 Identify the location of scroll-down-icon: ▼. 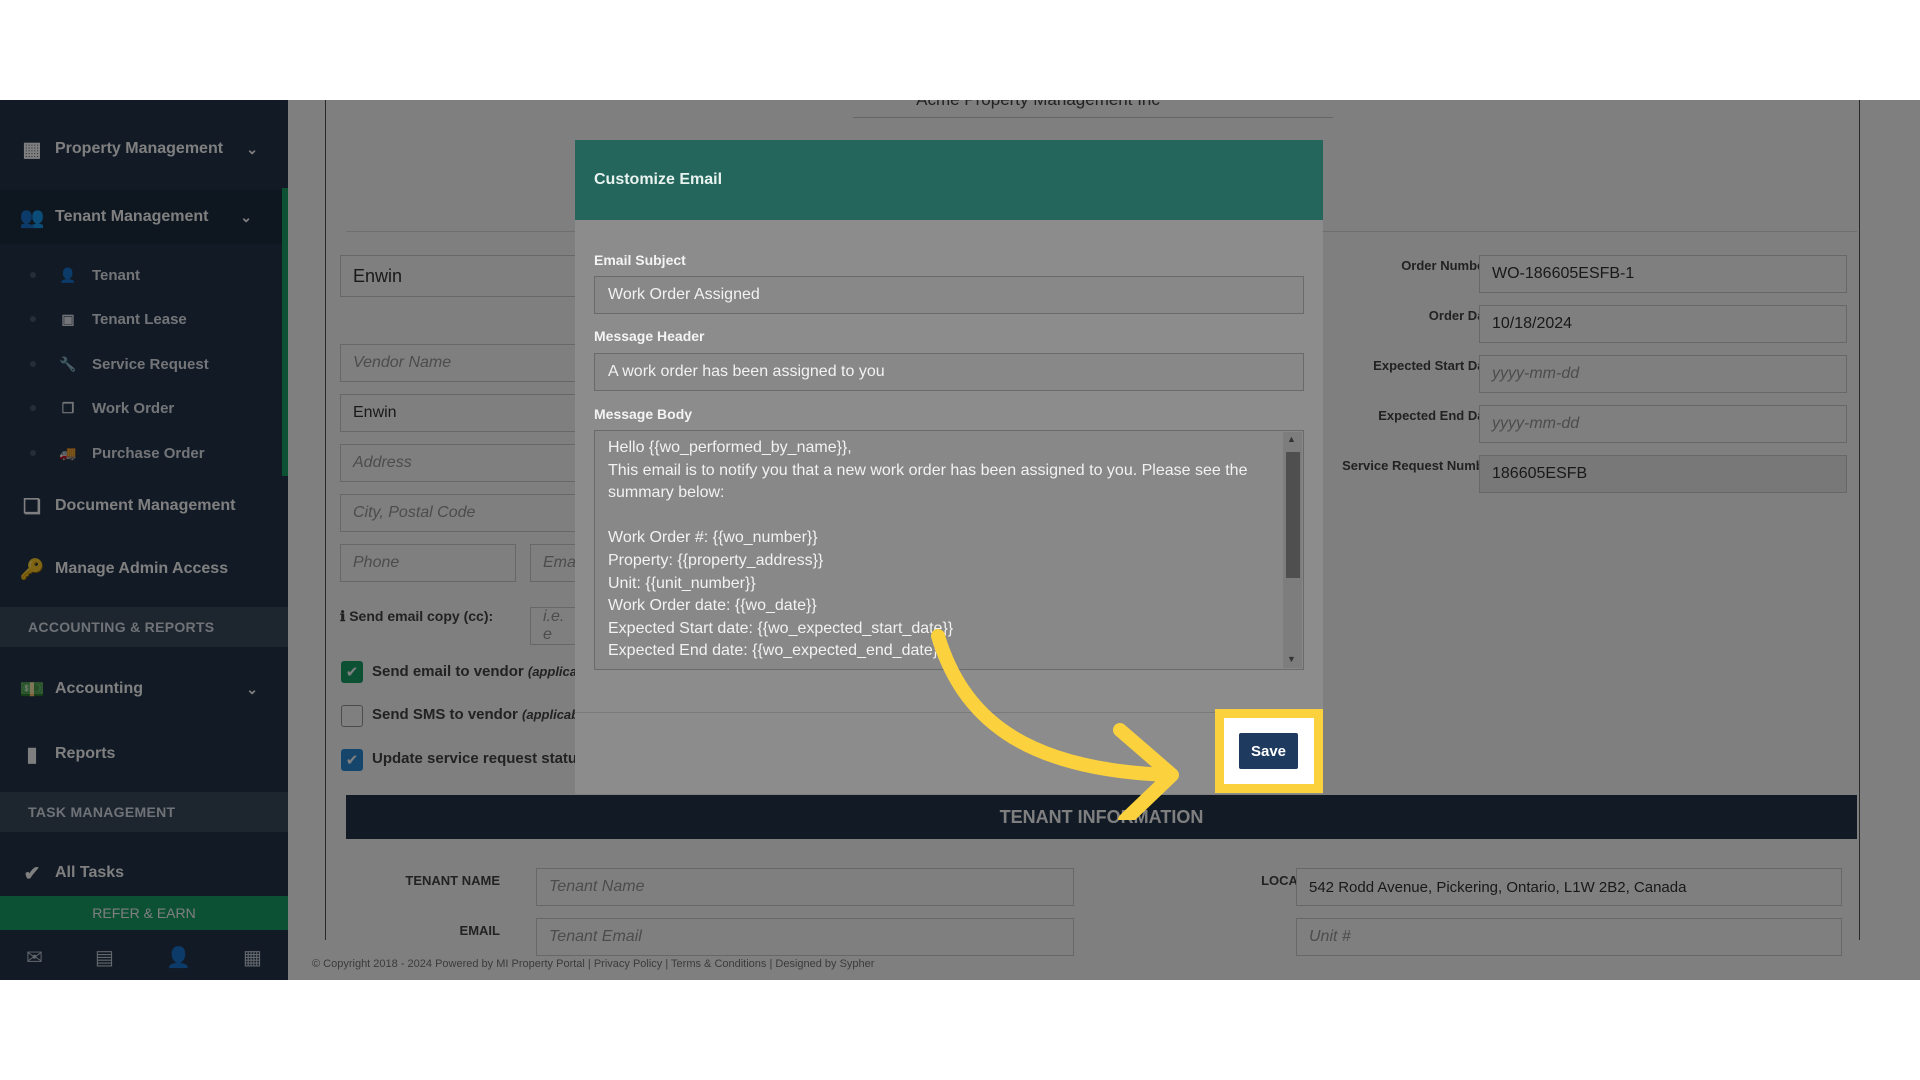
(1291, 659).